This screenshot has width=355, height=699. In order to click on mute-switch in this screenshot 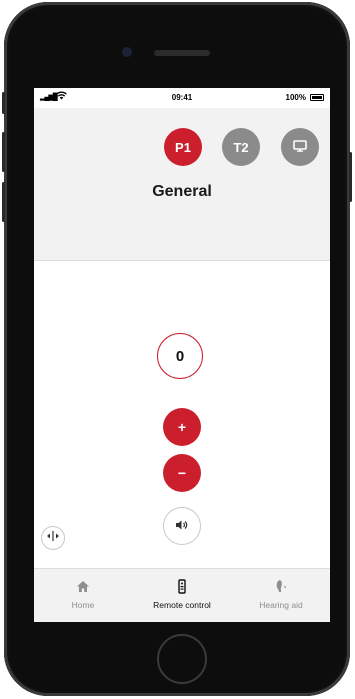, I will do `click(3, 103)`.